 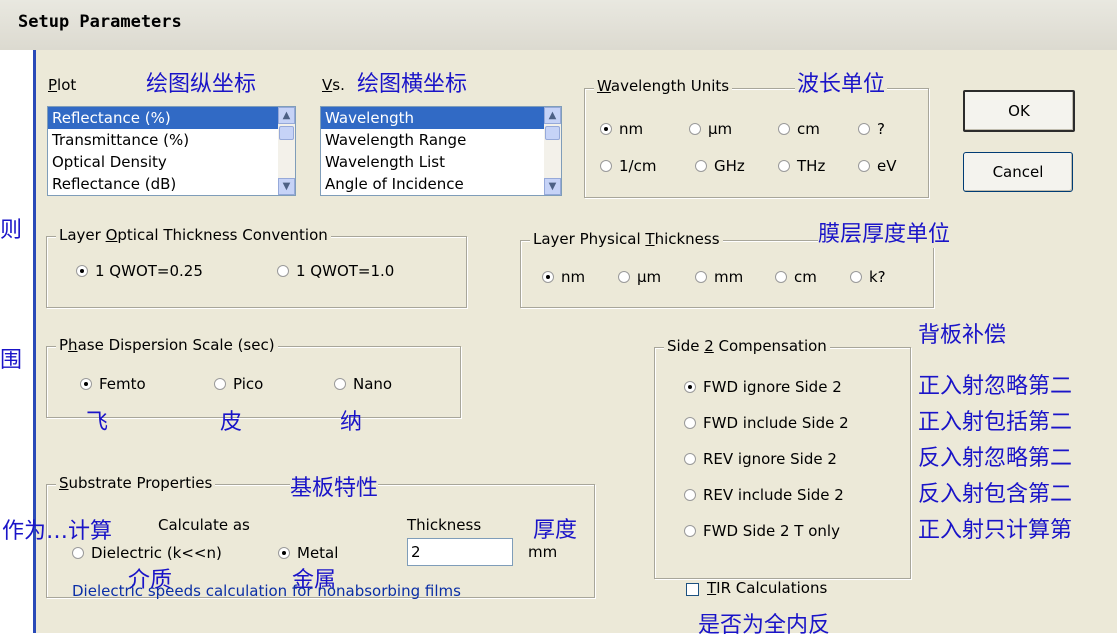 What do you see at coordinates (171, 184) in the screenshot?
I see `list-item: Reflectance (dB)` at bounding box center [171, 184].